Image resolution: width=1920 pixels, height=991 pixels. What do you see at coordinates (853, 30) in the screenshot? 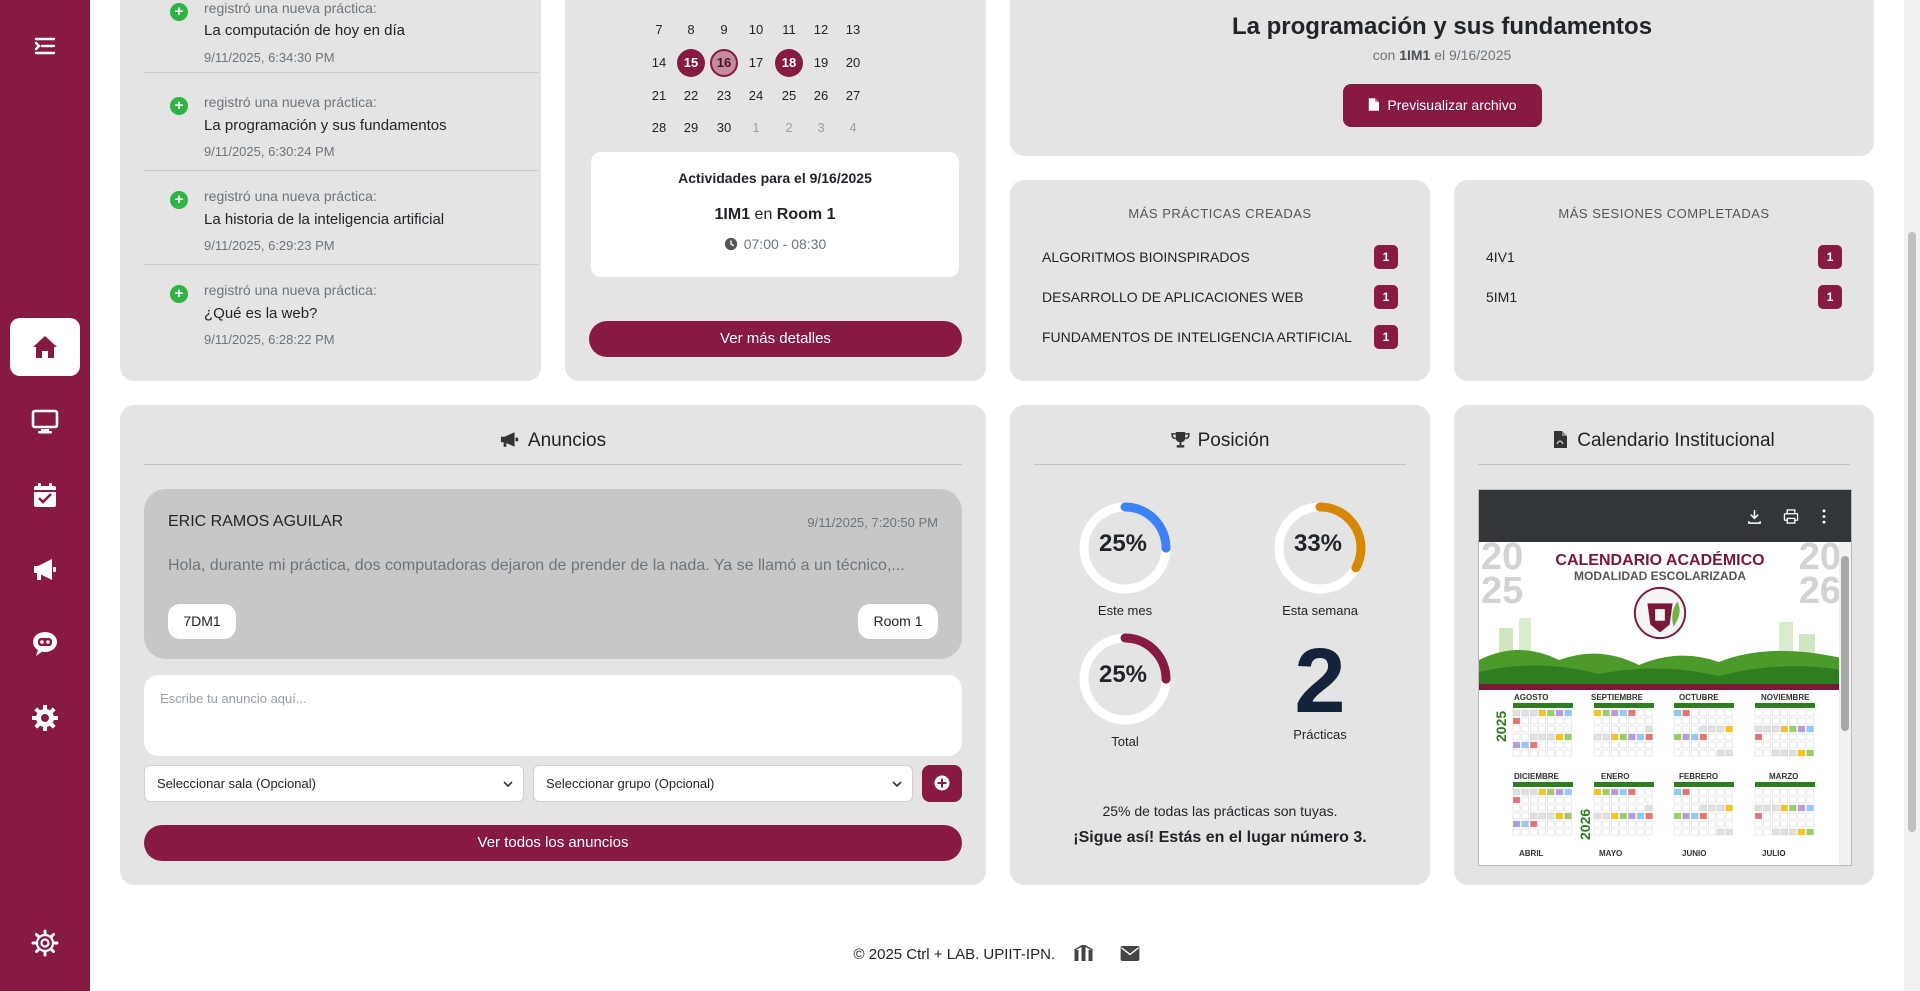
I see `calendar-day: 13` at bounding box center [853, 30].